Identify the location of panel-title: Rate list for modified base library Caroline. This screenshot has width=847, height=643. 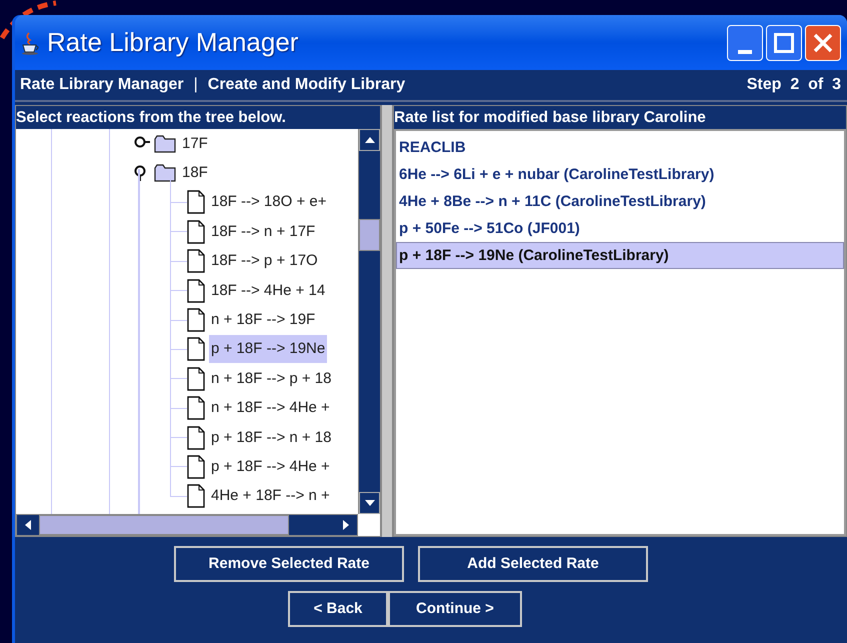
(550, 118).